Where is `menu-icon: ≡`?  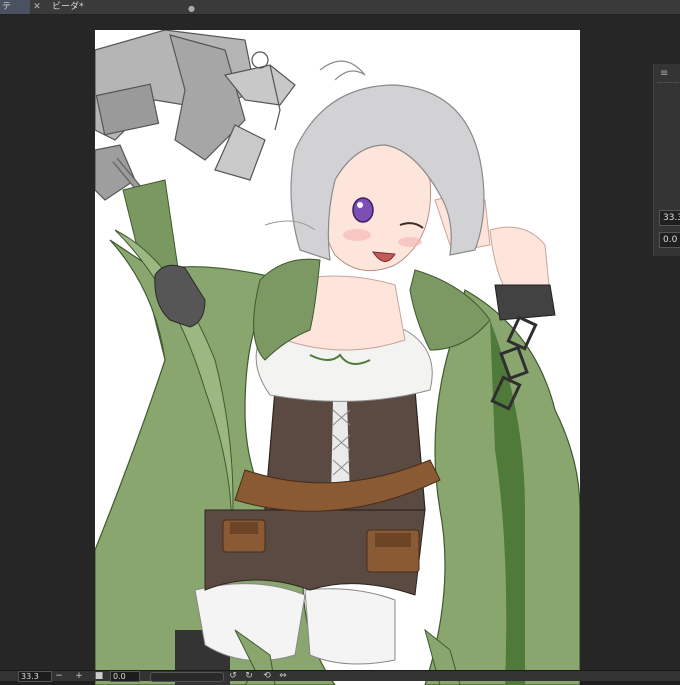 menu-icon: ≡ is located at coordinates (664, 73).